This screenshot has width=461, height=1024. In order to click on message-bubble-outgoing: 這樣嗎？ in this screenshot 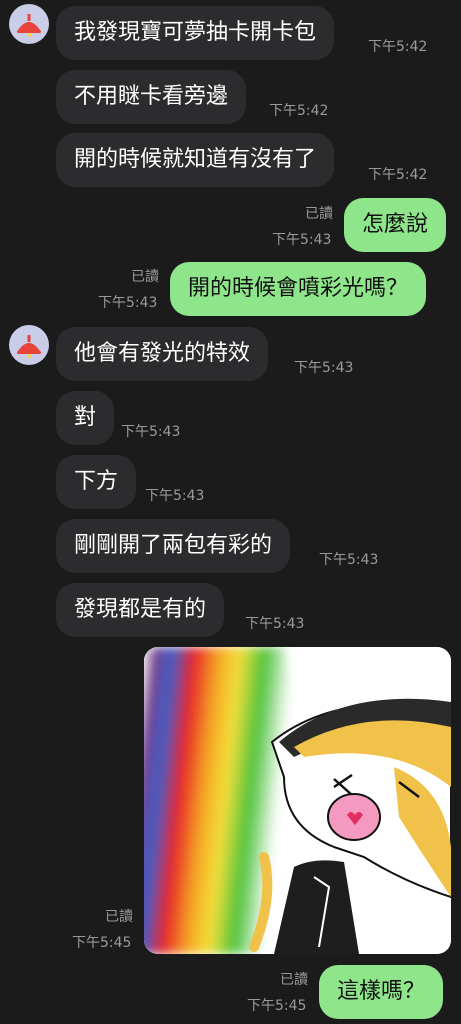, I will do `click(381, 992)`.